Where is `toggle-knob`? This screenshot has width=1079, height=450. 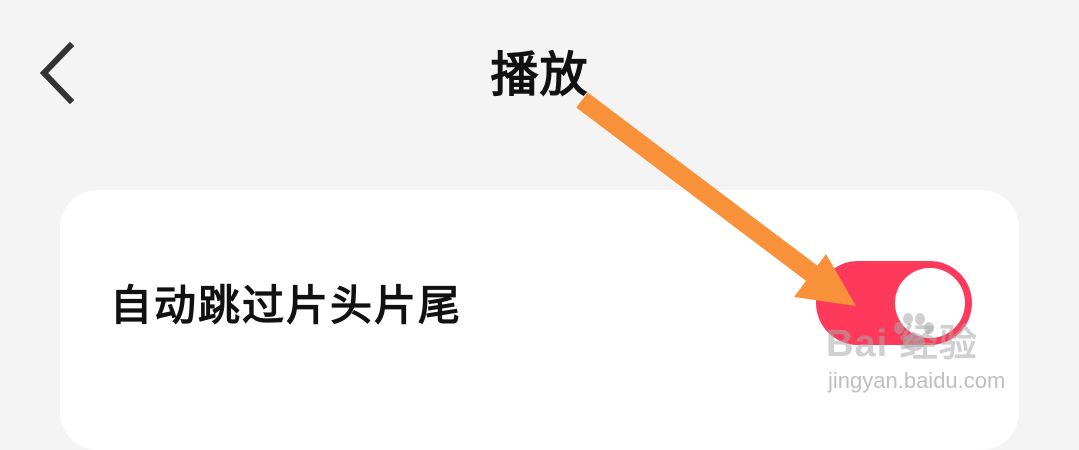
toggle-knob is located at coordinates (930, 303).